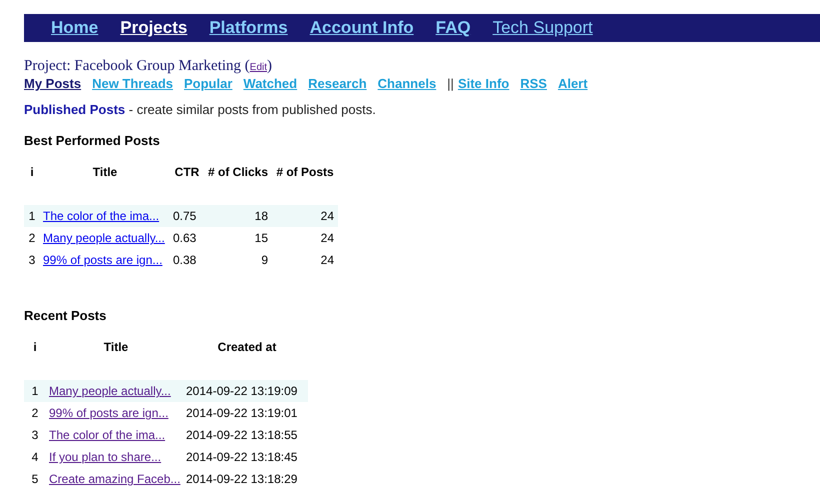 The image size is (820, 498). I want to click on nav-link: Tech Support, so click(542, 28).